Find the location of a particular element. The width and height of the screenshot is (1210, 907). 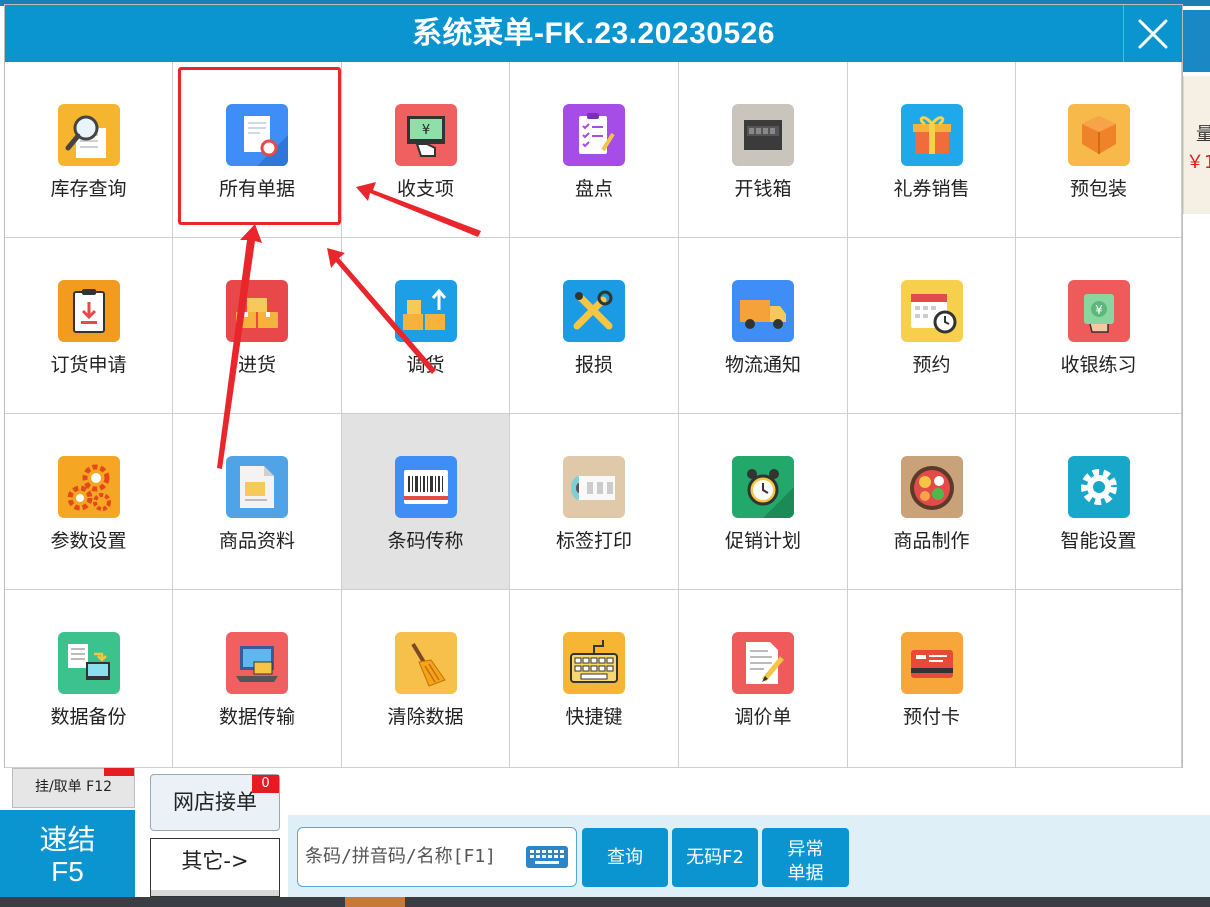

menu-item-label: 清除数据 is located at coordinates (425, 717).